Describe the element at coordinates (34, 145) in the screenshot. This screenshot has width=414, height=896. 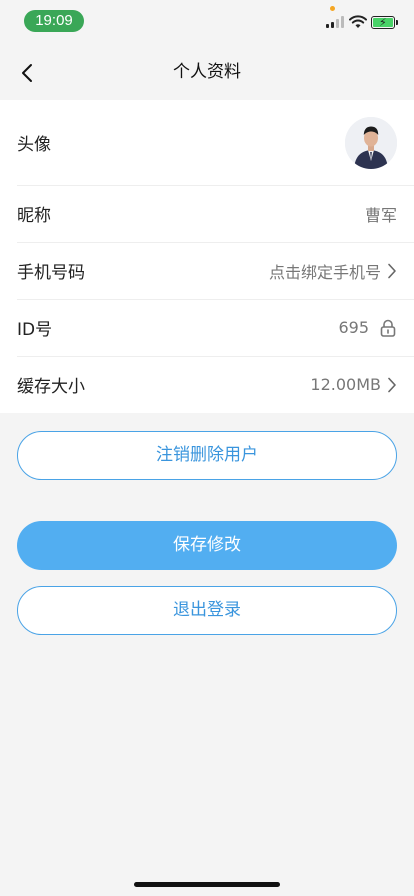
I see `avatar-label: 头像` at that location.